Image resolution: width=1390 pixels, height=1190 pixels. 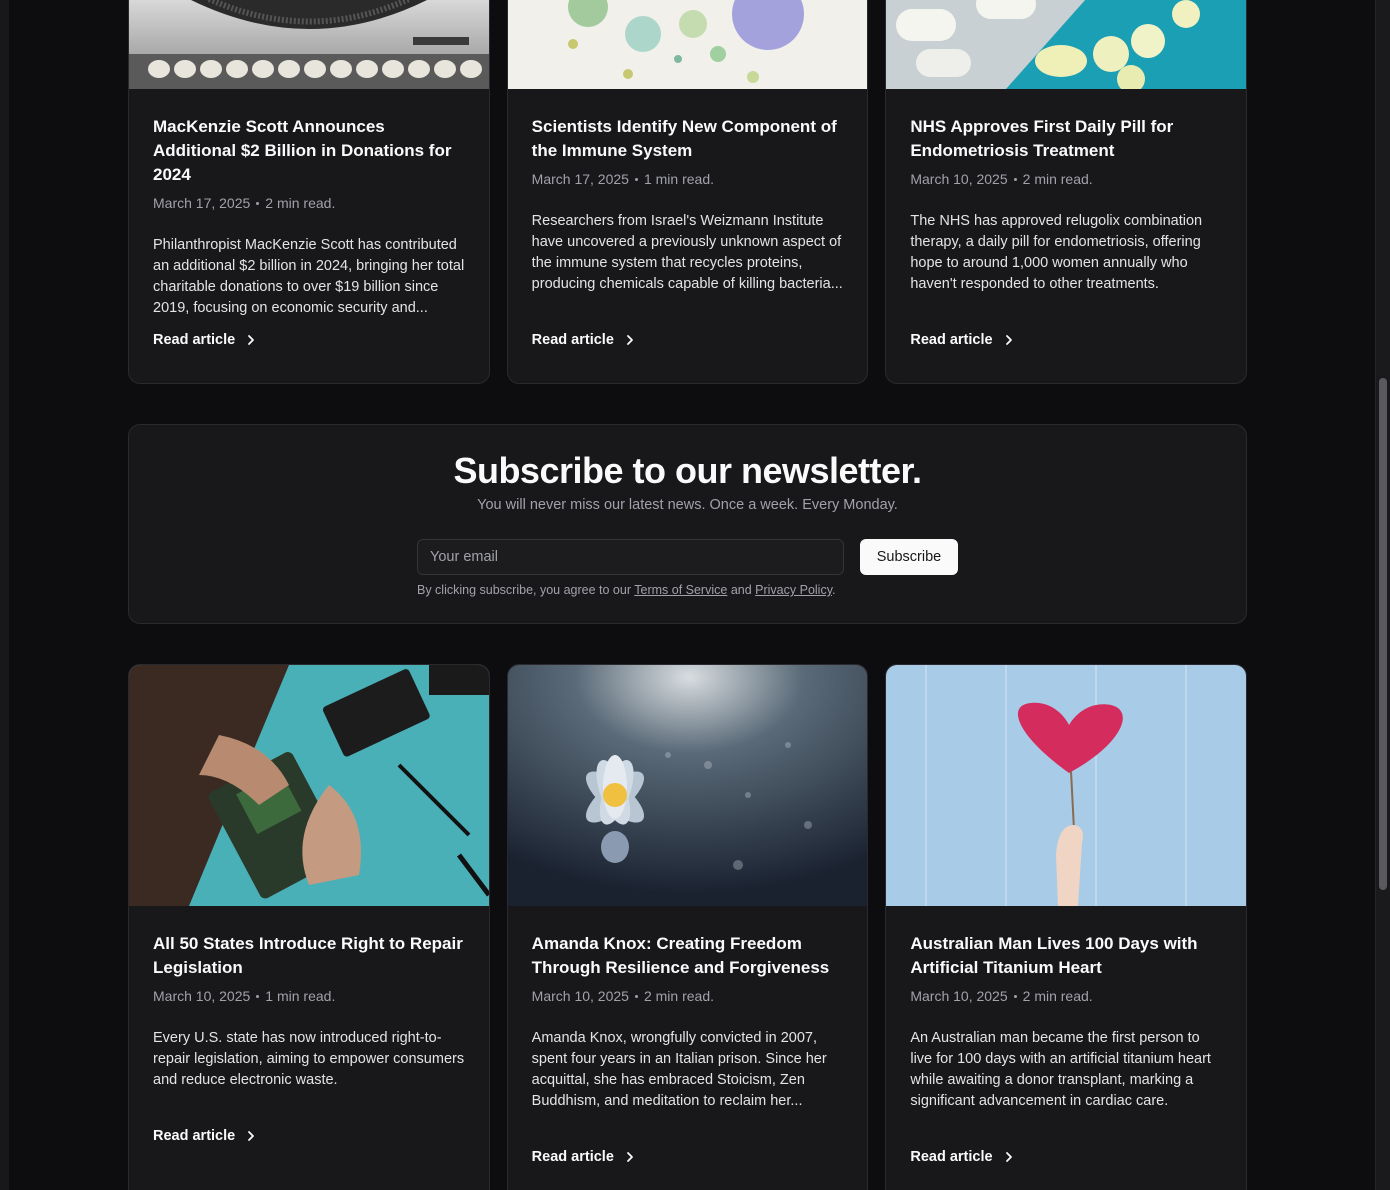 I want to click on email-input, so click(x=630, y=557).